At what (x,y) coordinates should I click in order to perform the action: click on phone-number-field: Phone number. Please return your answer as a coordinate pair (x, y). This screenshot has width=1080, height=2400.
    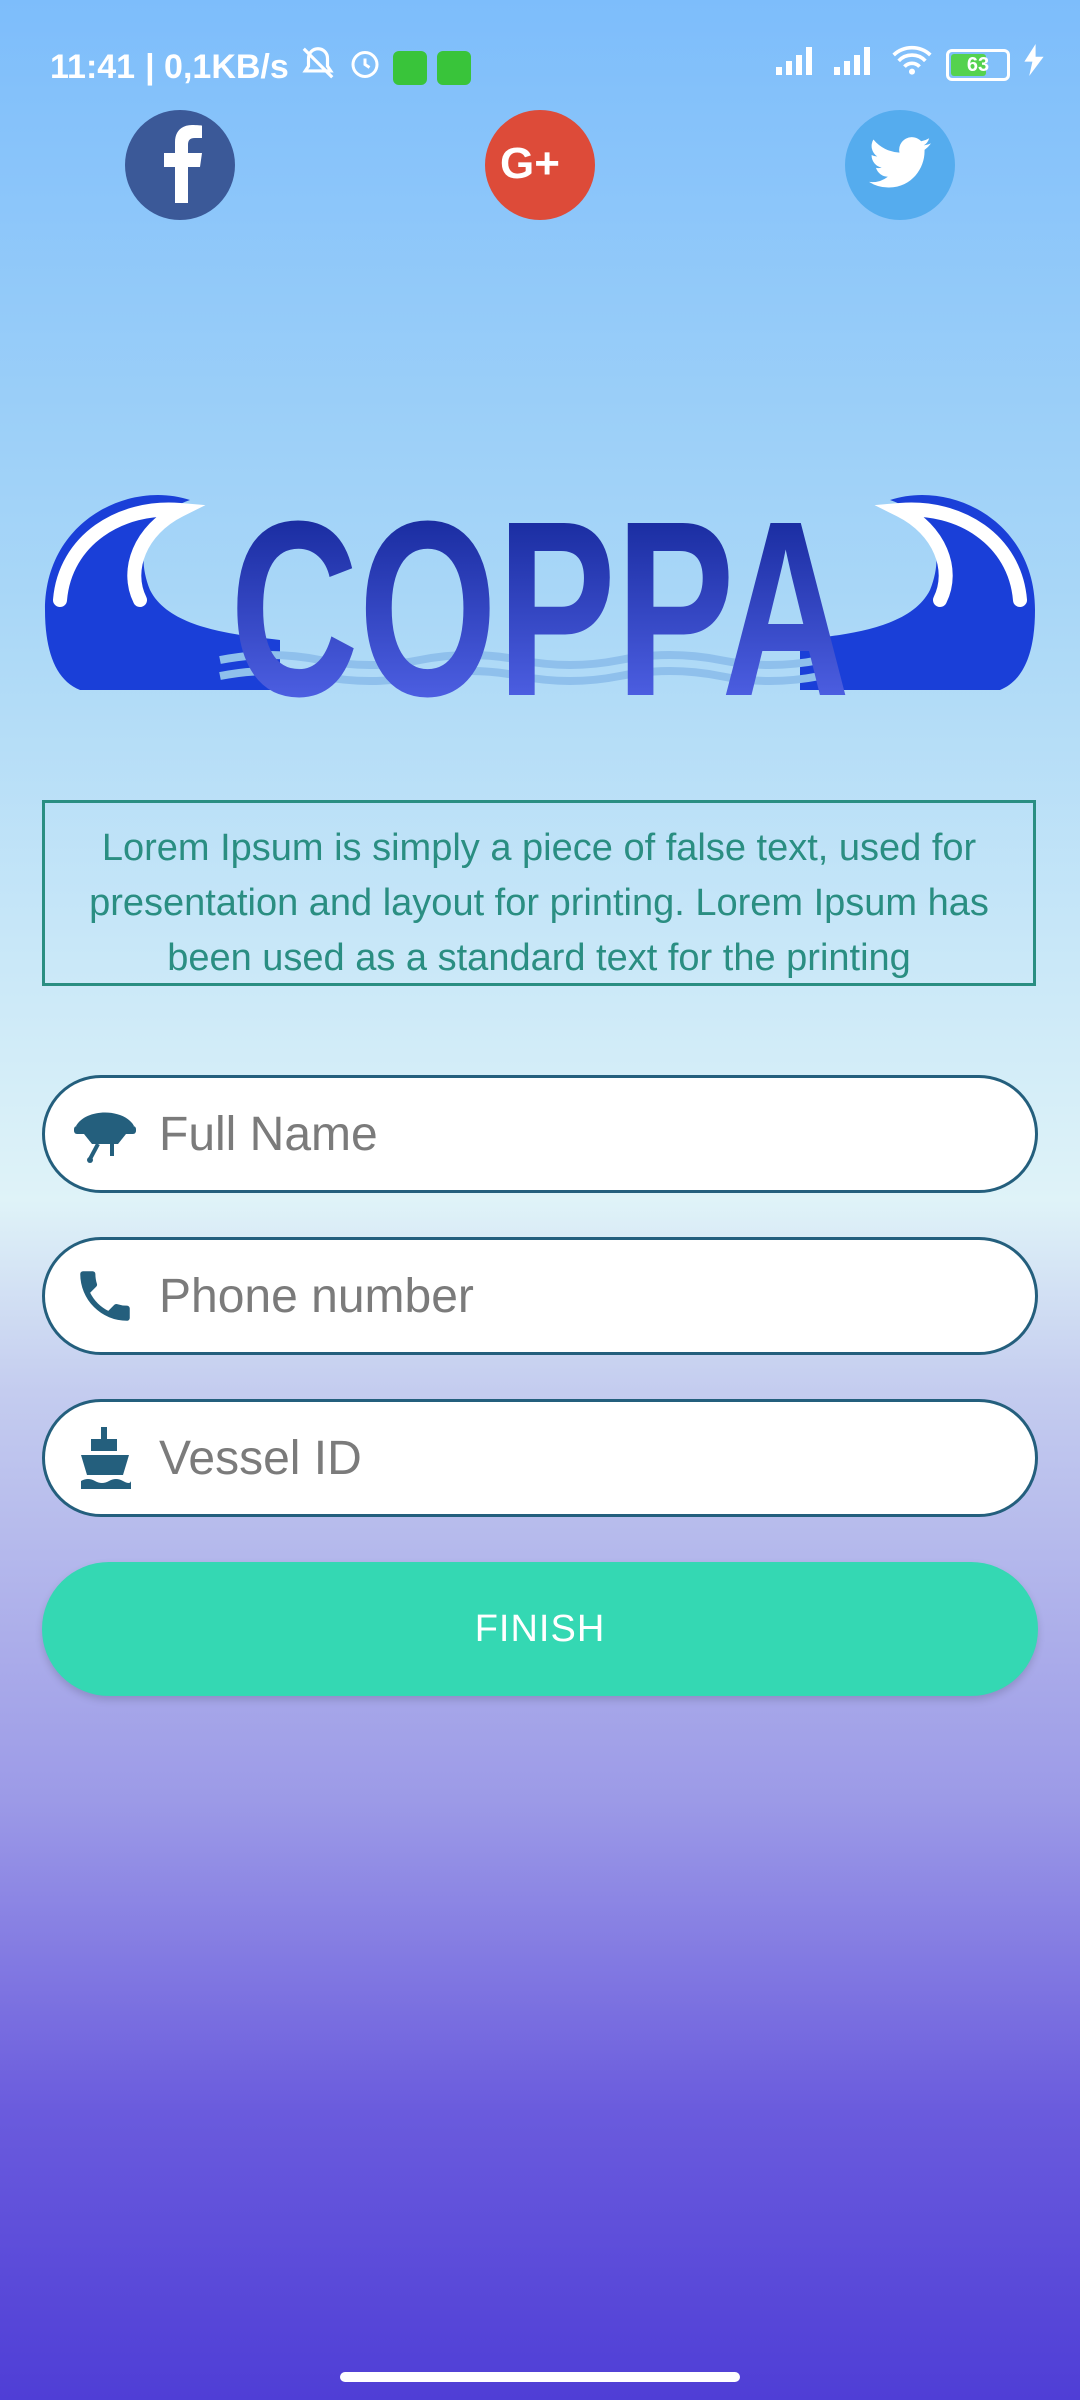
    Looking at the image, I should click on (540, 1296).